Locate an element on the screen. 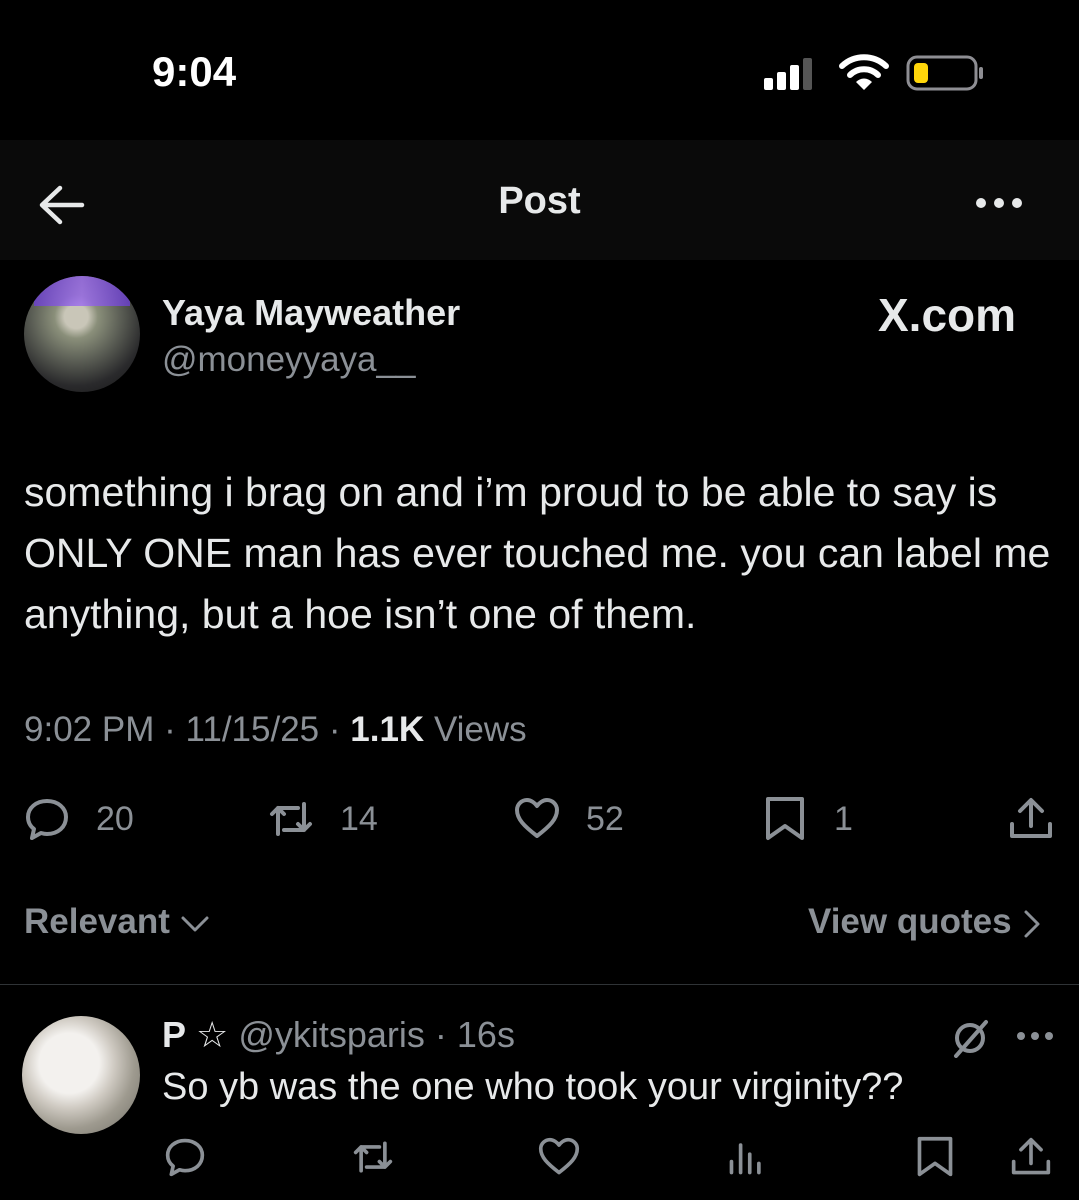 This screenshot has height=1200, width=1079. reply-icon is located at coordinates (47, 819).